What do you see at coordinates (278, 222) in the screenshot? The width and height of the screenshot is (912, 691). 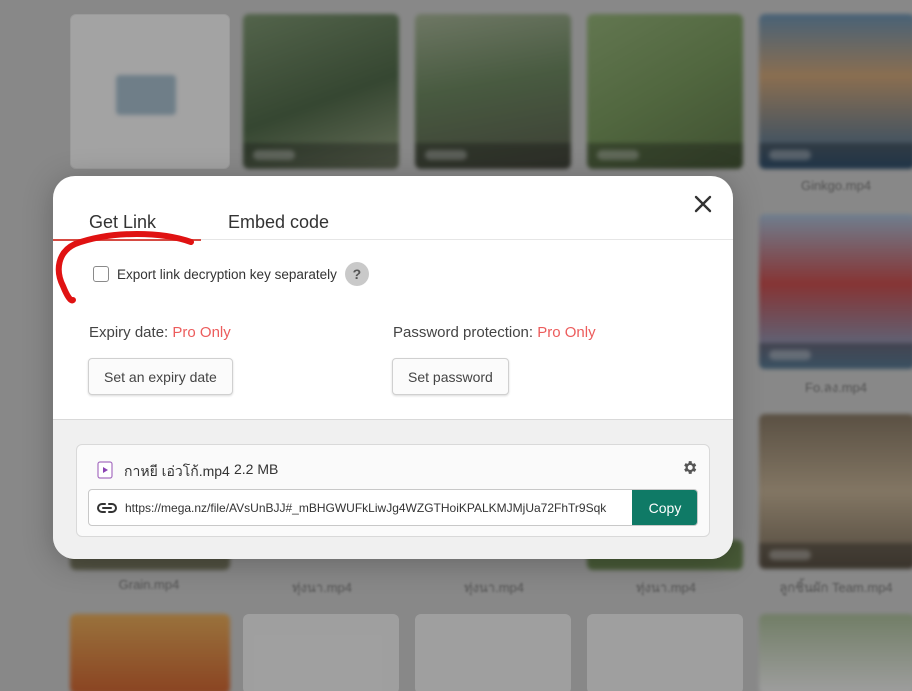 I see `tab-embed-code: Embed code` at bounding box center [278, 222].